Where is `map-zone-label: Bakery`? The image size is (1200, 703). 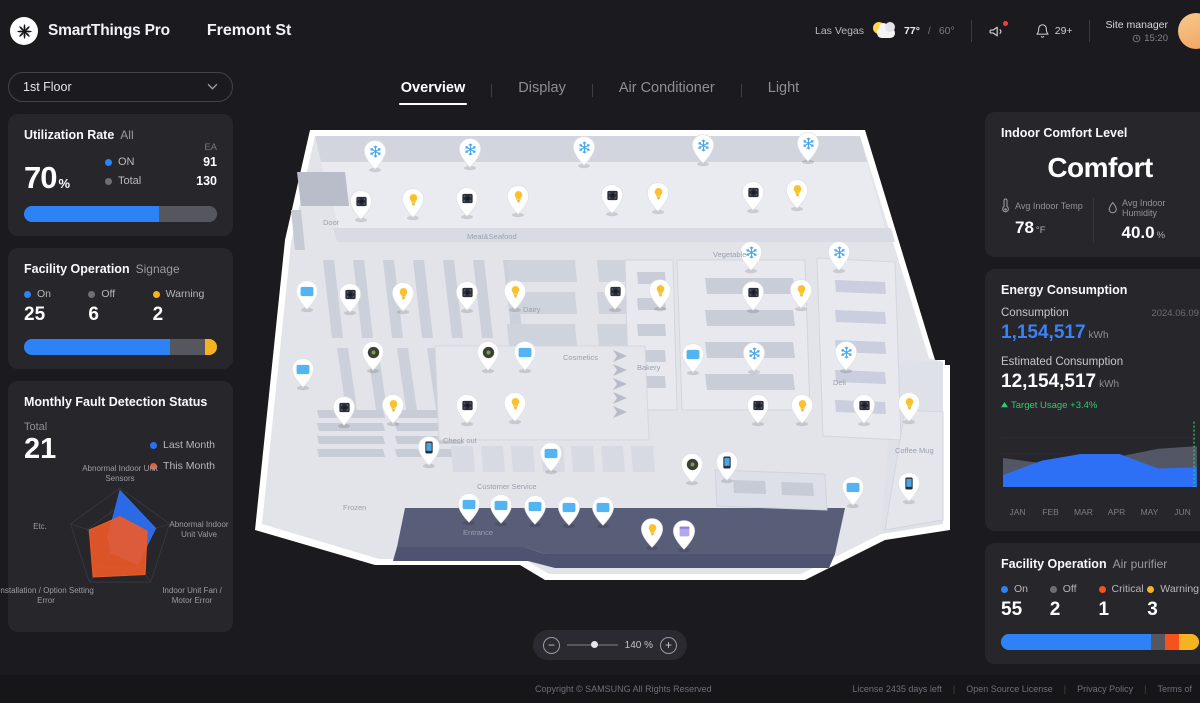 map-zone-label: Bakery is located at coordinates (649, 367).